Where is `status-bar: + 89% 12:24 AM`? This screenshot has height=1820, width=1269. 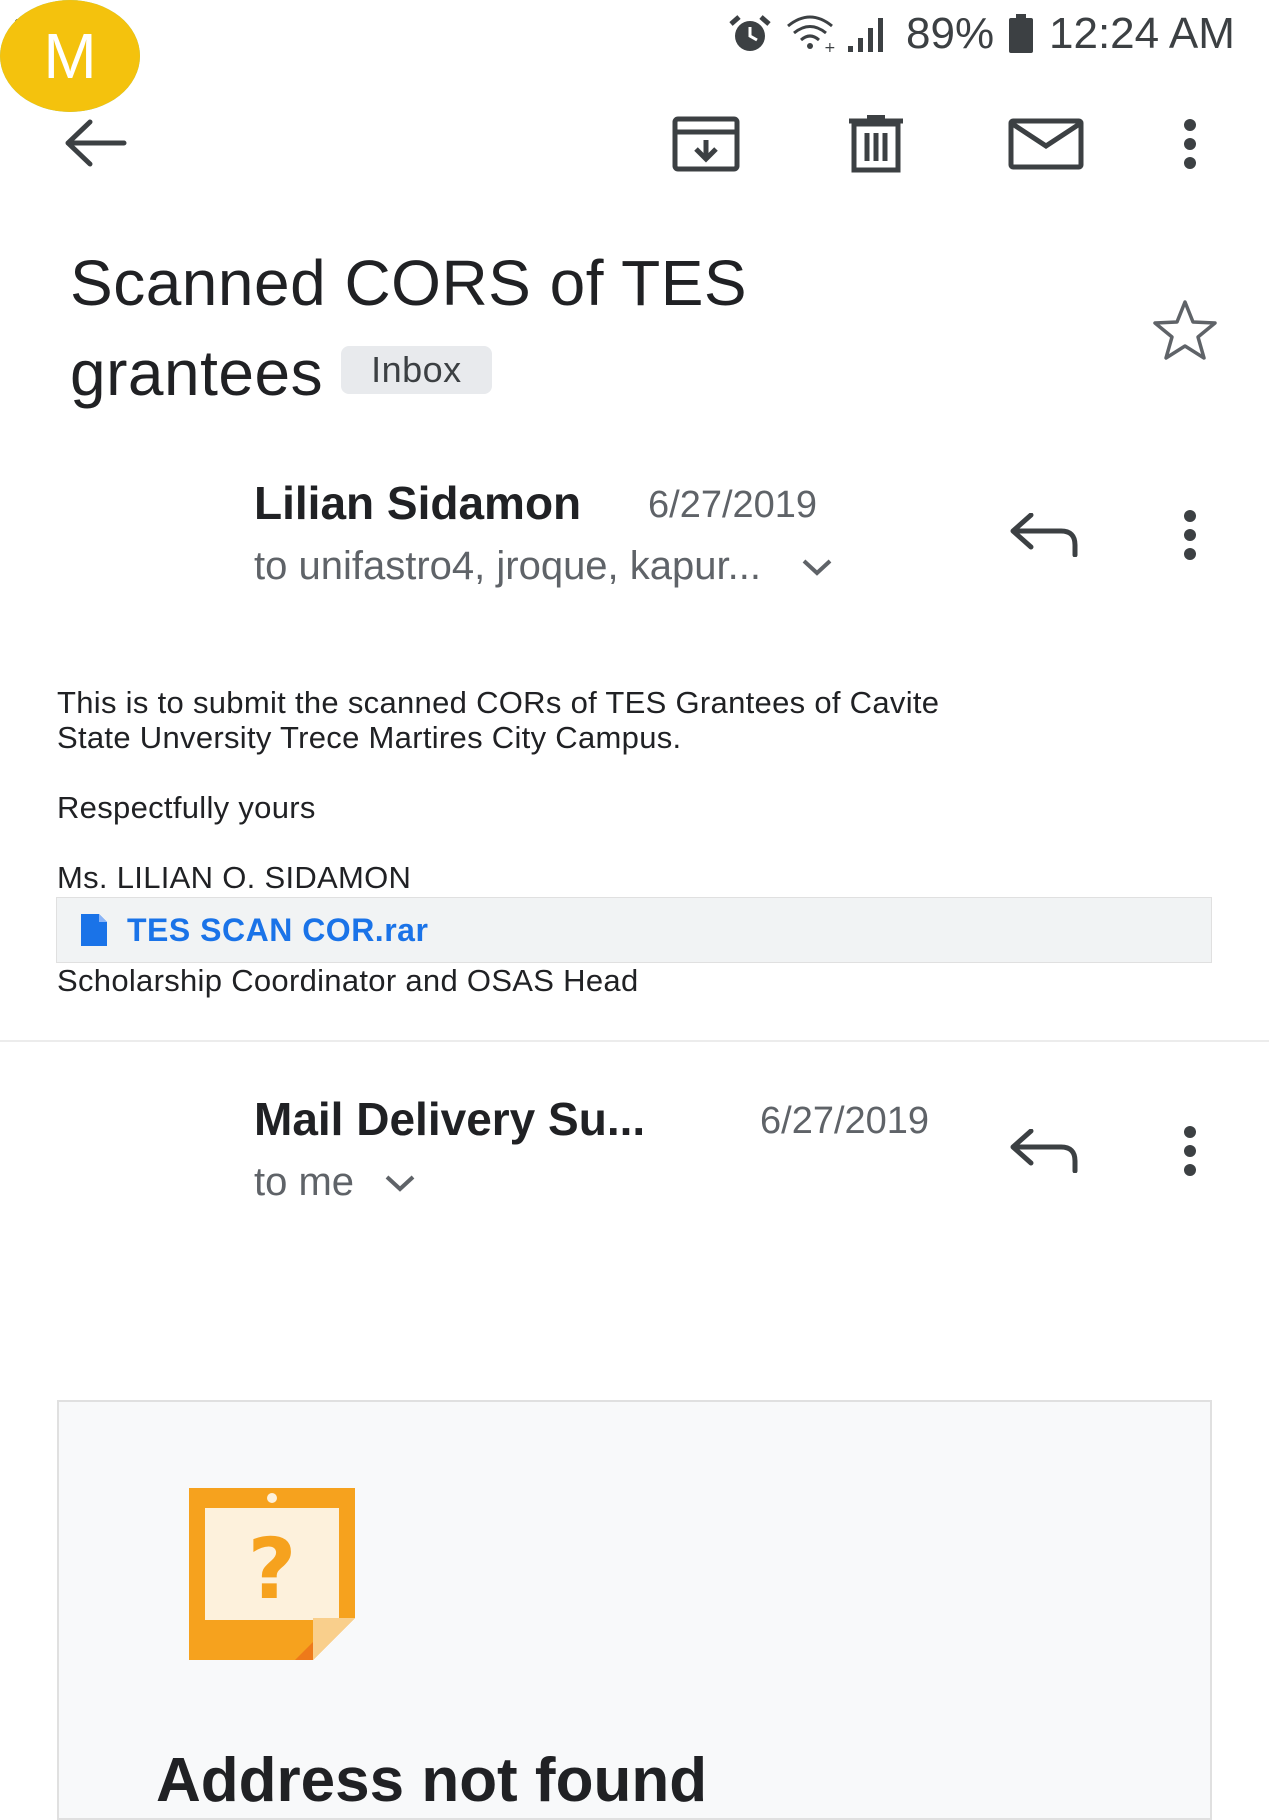 status-bar: + 89% 12:24 AM is located at coordinates (634, 36).